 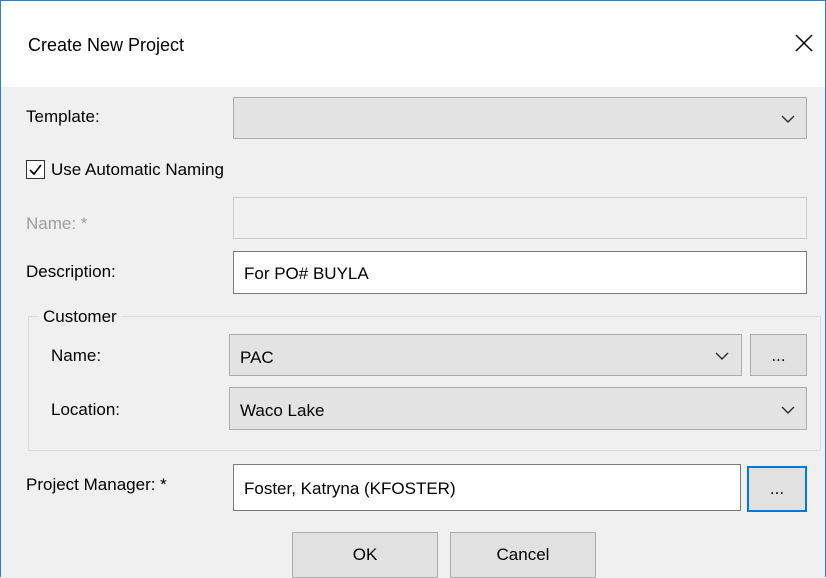 I want to click on project-manager-label: Project Manager: *, so click(x=96, y=484).